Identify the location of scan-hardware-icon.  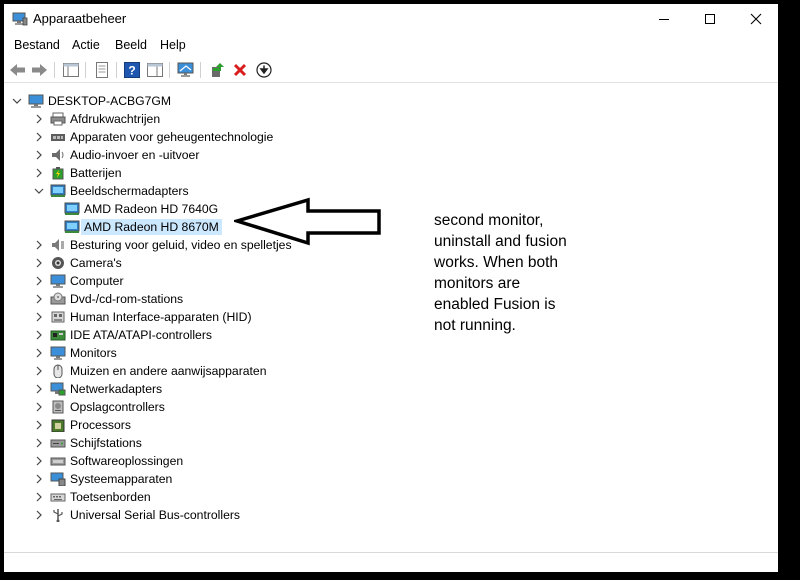
(185, 69).